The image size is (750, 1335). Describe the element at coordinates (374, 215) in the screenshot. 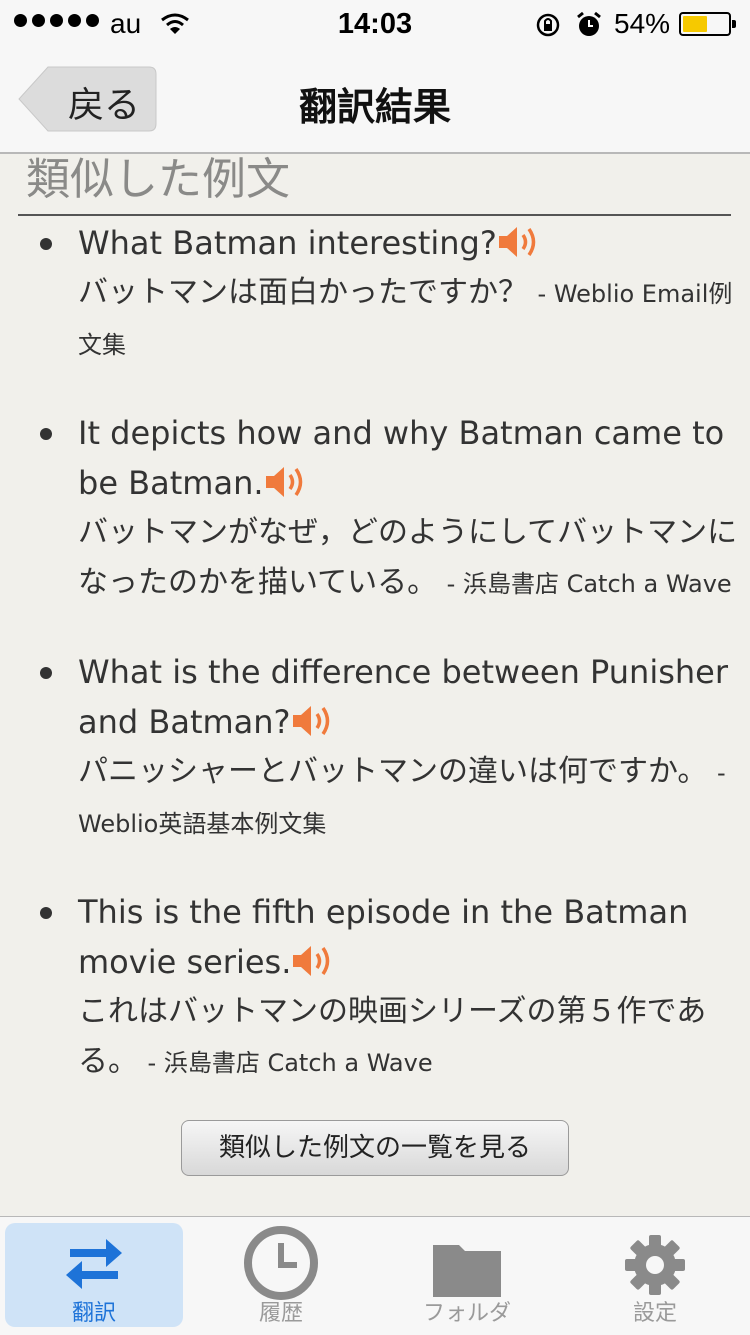

I see `section-divider` at that location.